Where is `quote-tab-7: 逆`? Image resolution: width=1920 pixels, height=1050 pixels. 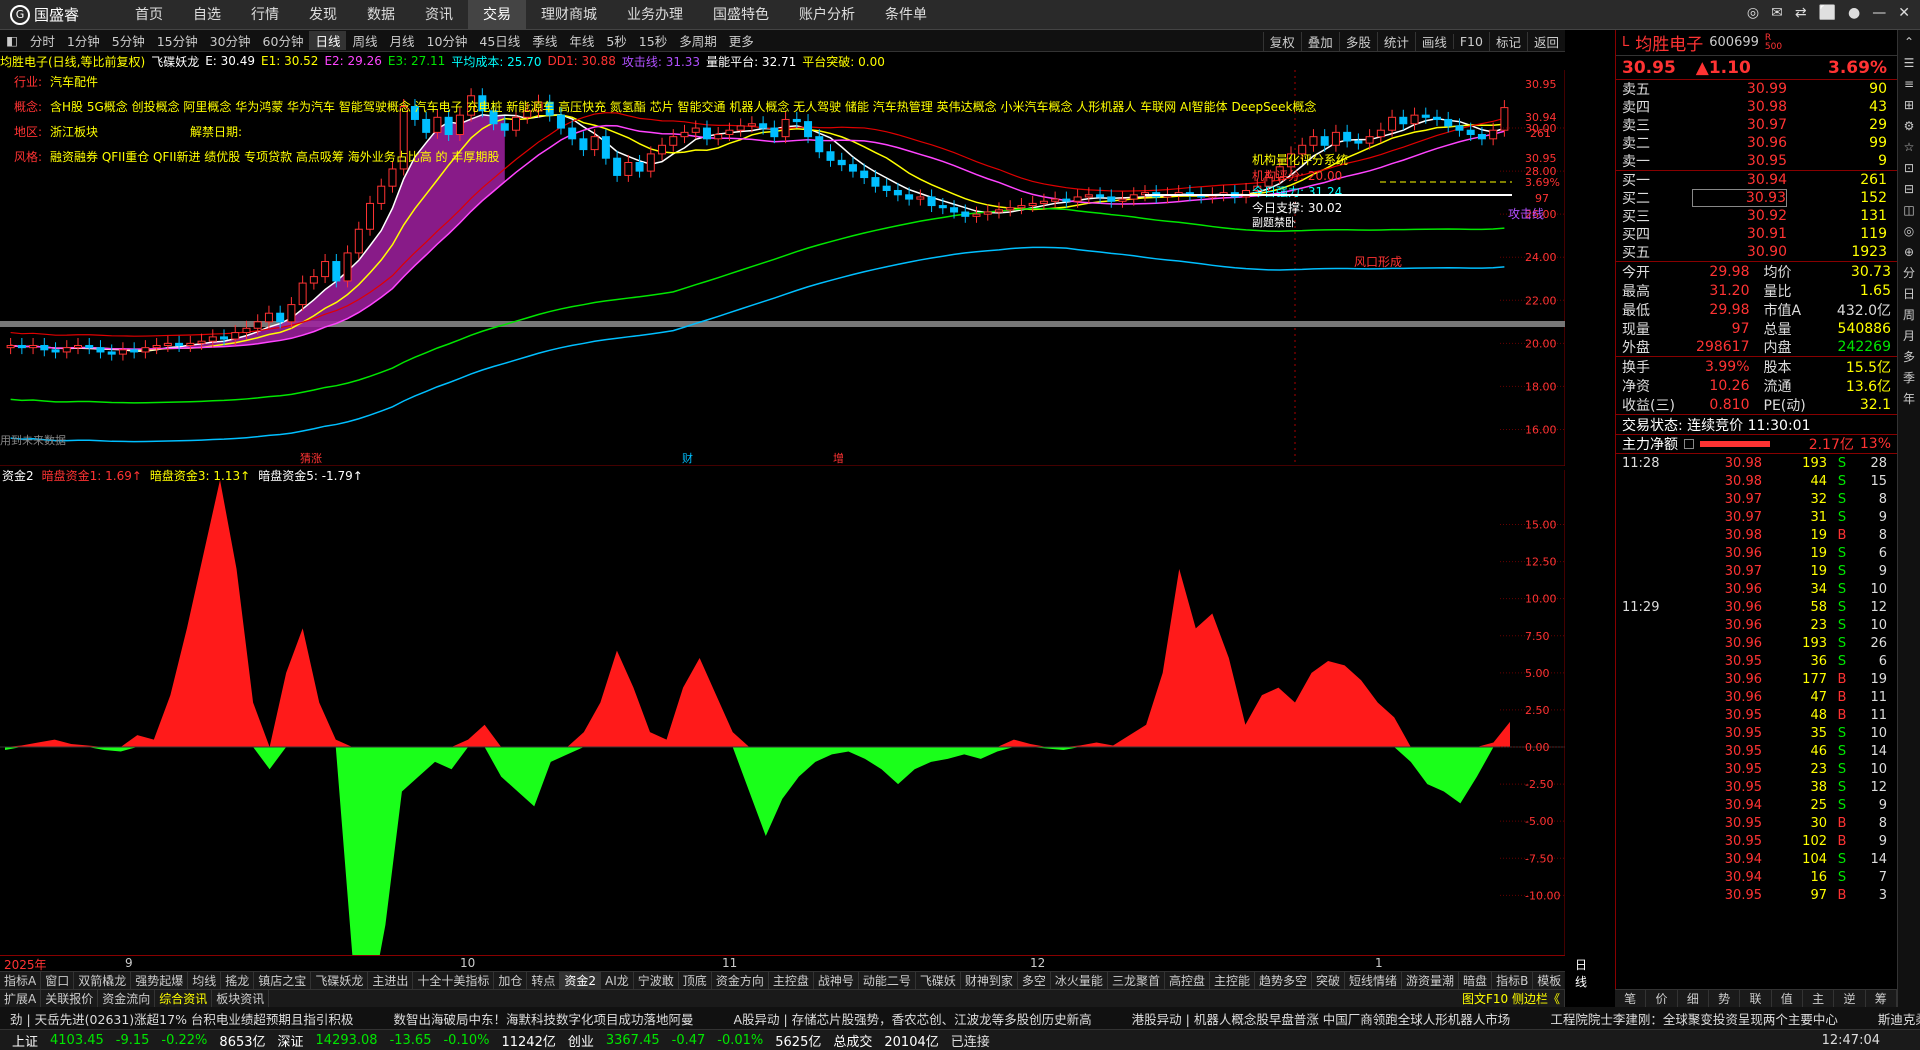 quote-tab-7: 逆 is located at coordinates (1850, 998).